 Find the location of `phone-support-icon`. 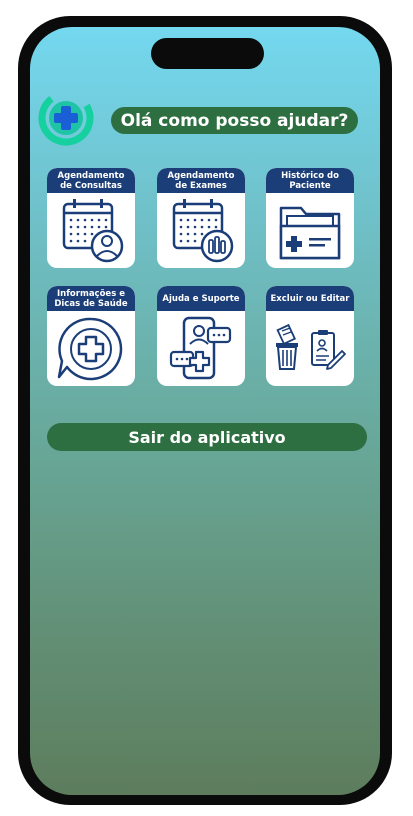

phone-support-icon is located at coordinates (200, 347).